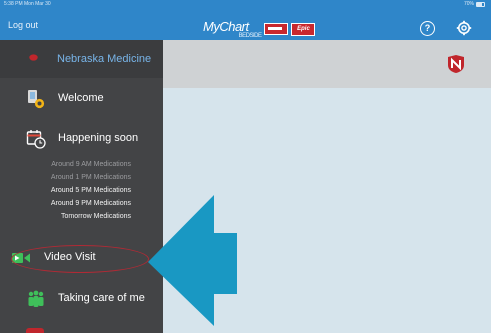 This screenshot has width=491, height=333. What do you see at coordinates (36, 298) in the screenshot?
I see `care-team-icon` at bounding box center [36, 298].